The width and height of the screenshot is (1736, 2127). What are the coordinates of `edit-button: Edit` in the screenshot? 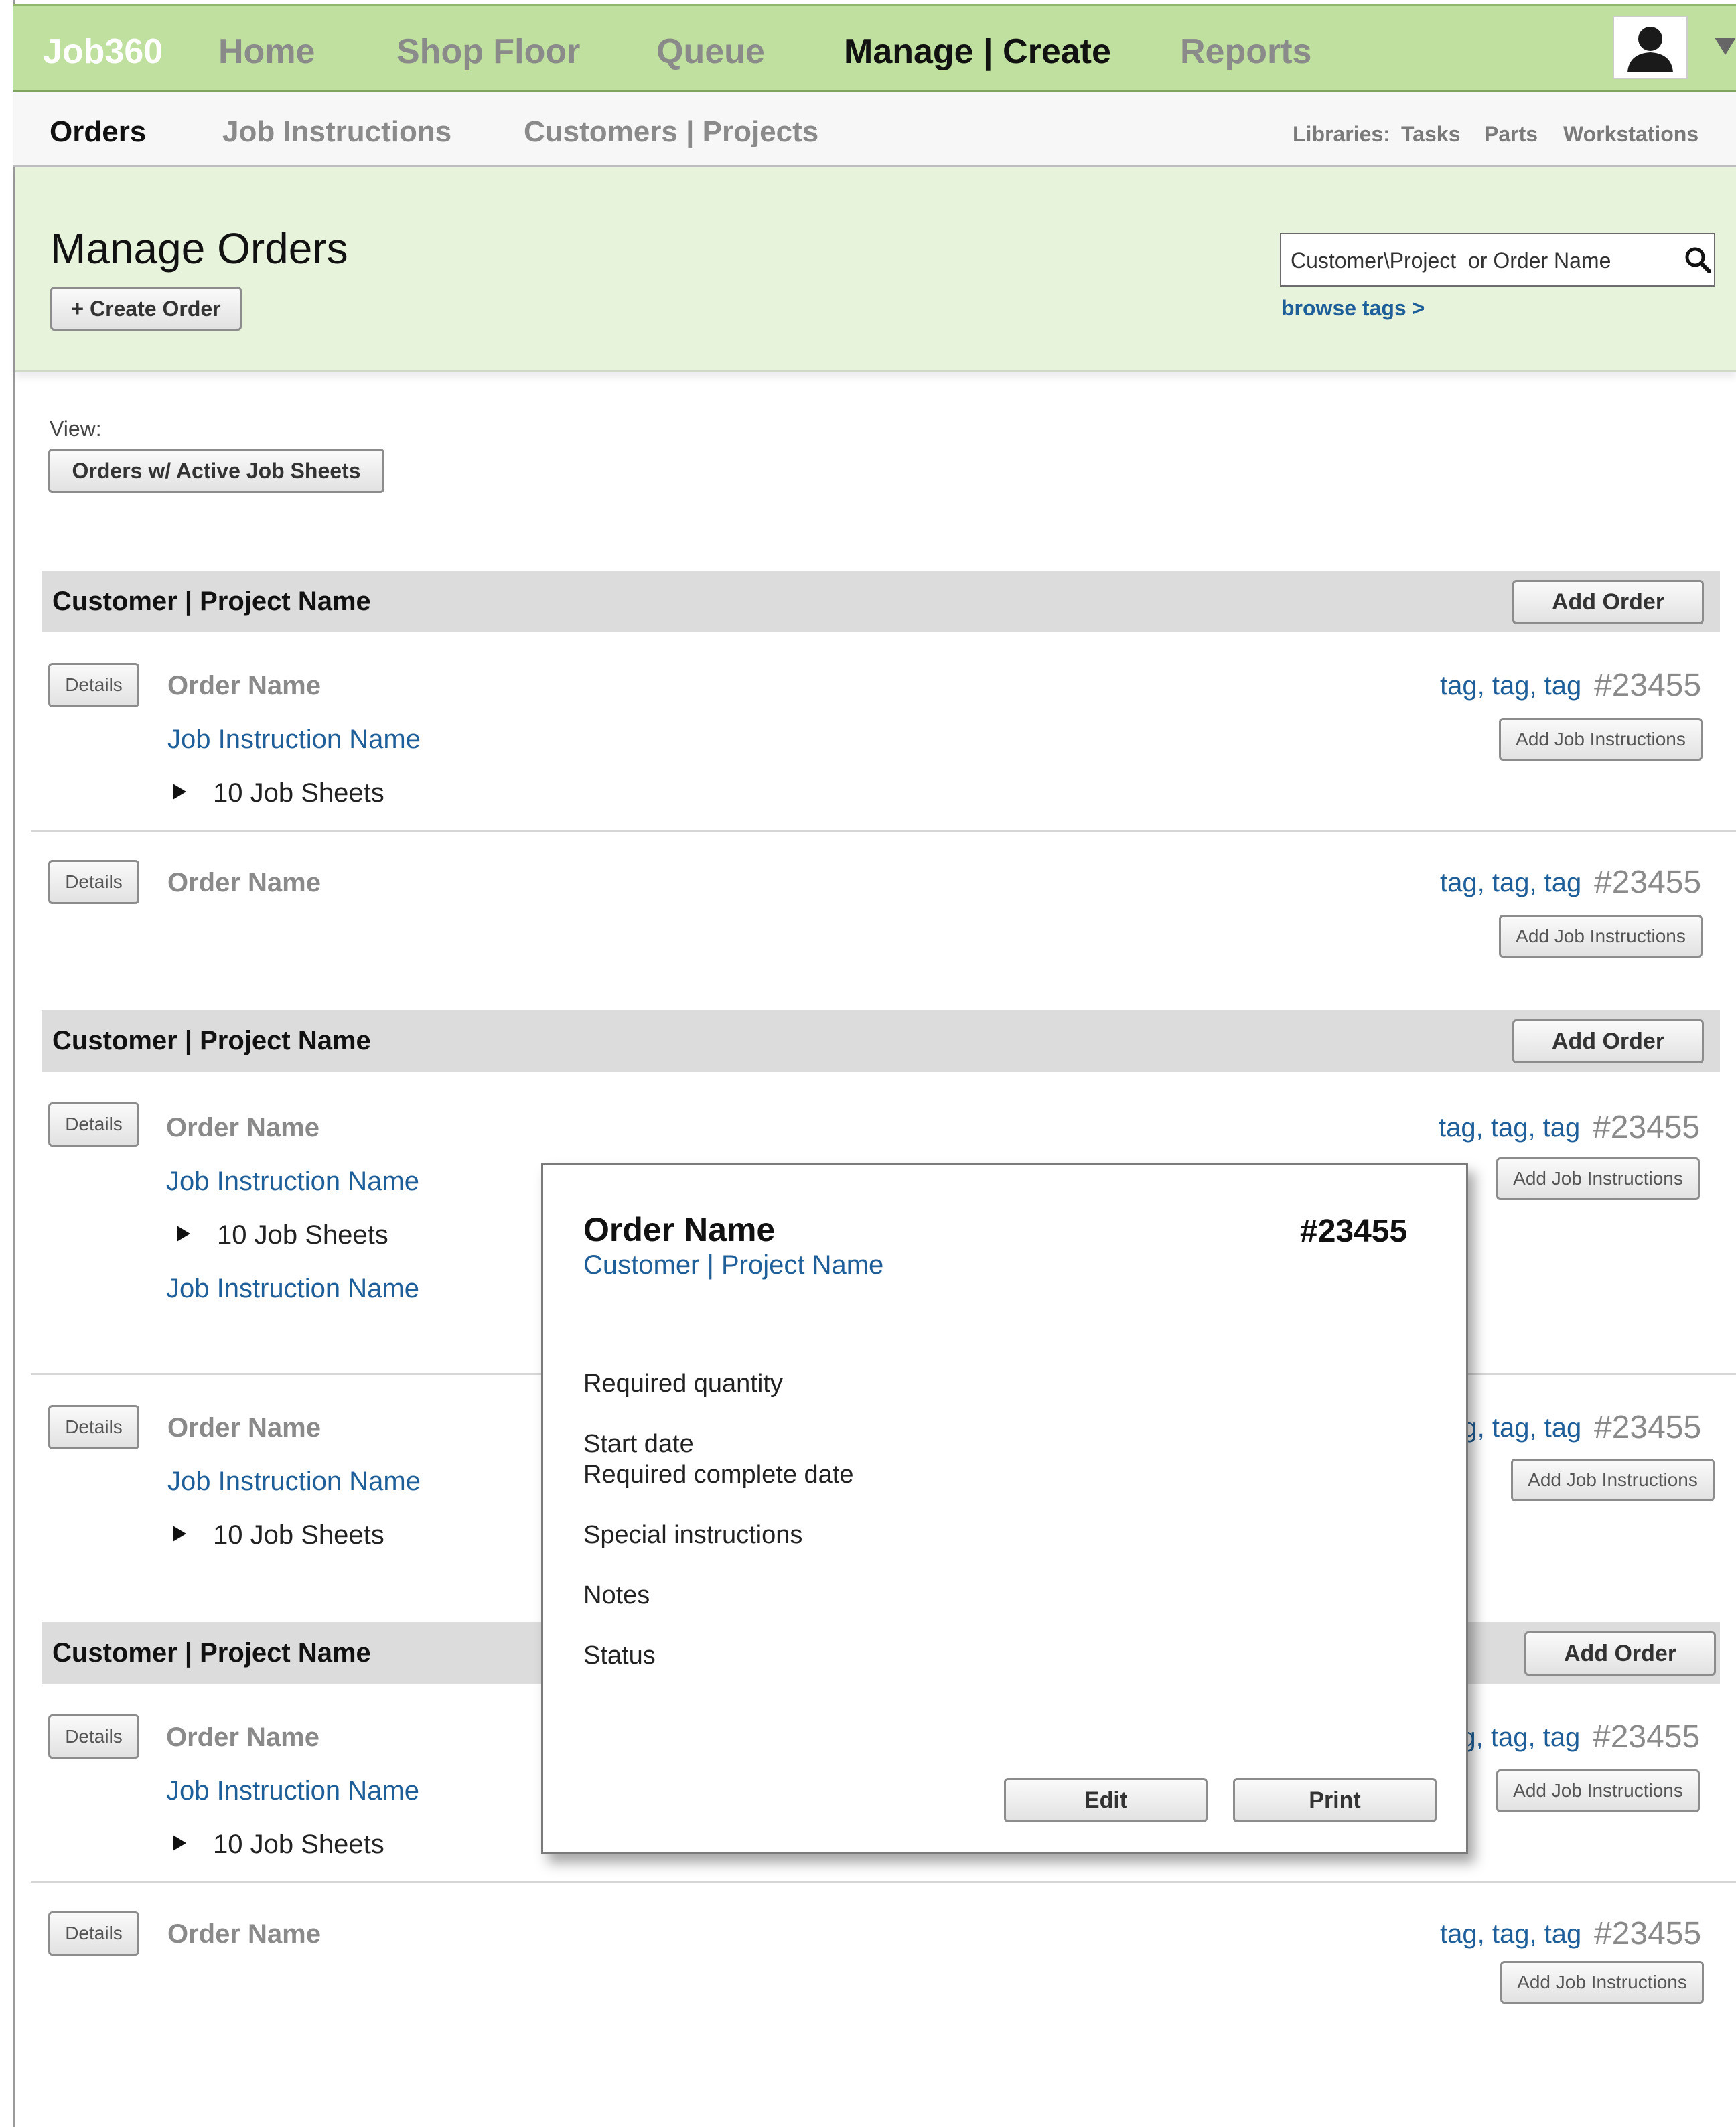 It's located at (1106, 1800).